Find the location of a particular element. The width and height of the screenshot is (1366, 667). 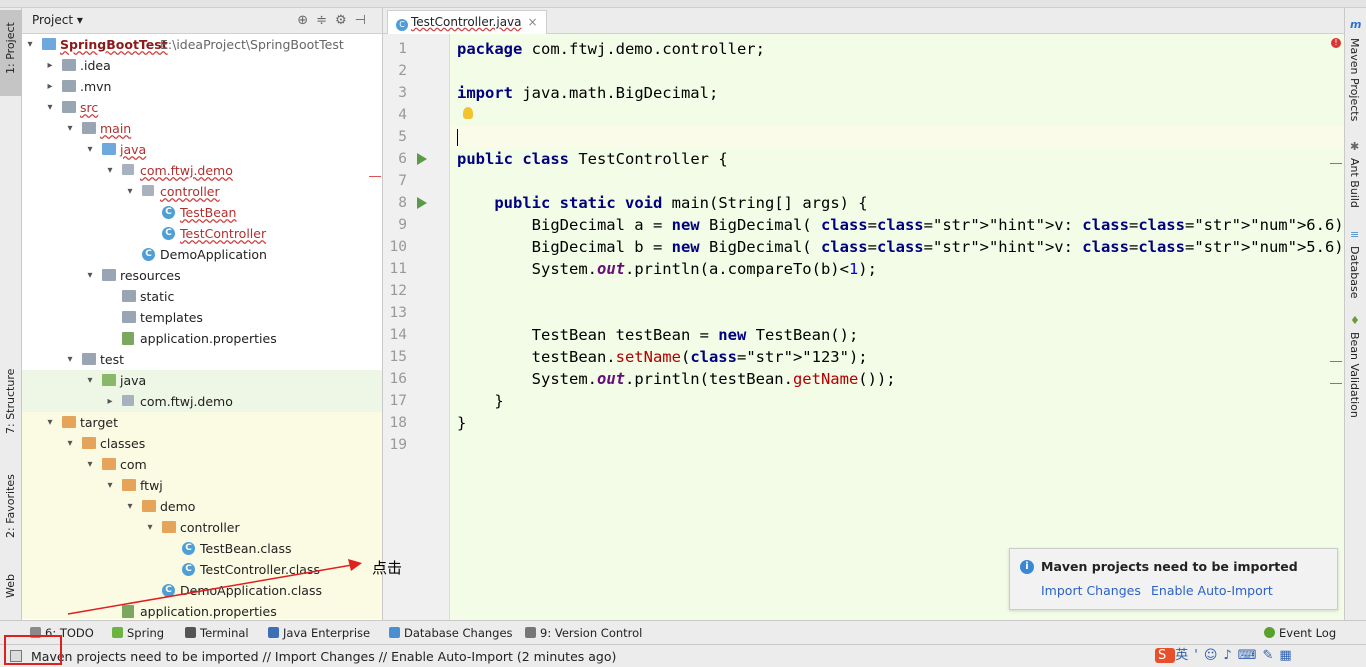

database-changes-tool-button: Database Changes is located at coordinates (451, 633).